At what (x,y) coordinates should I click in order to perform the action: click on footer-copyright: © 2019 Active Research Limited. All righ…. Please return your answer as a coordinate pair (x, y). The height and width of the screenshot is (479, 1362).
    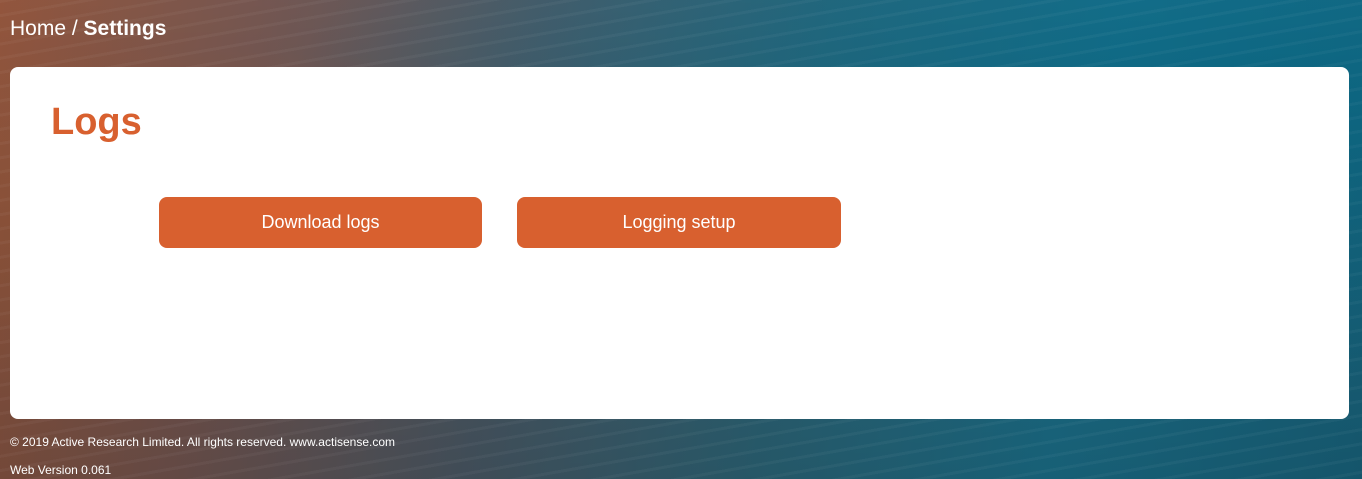
    Looking at the image, I should click on (203, 442).